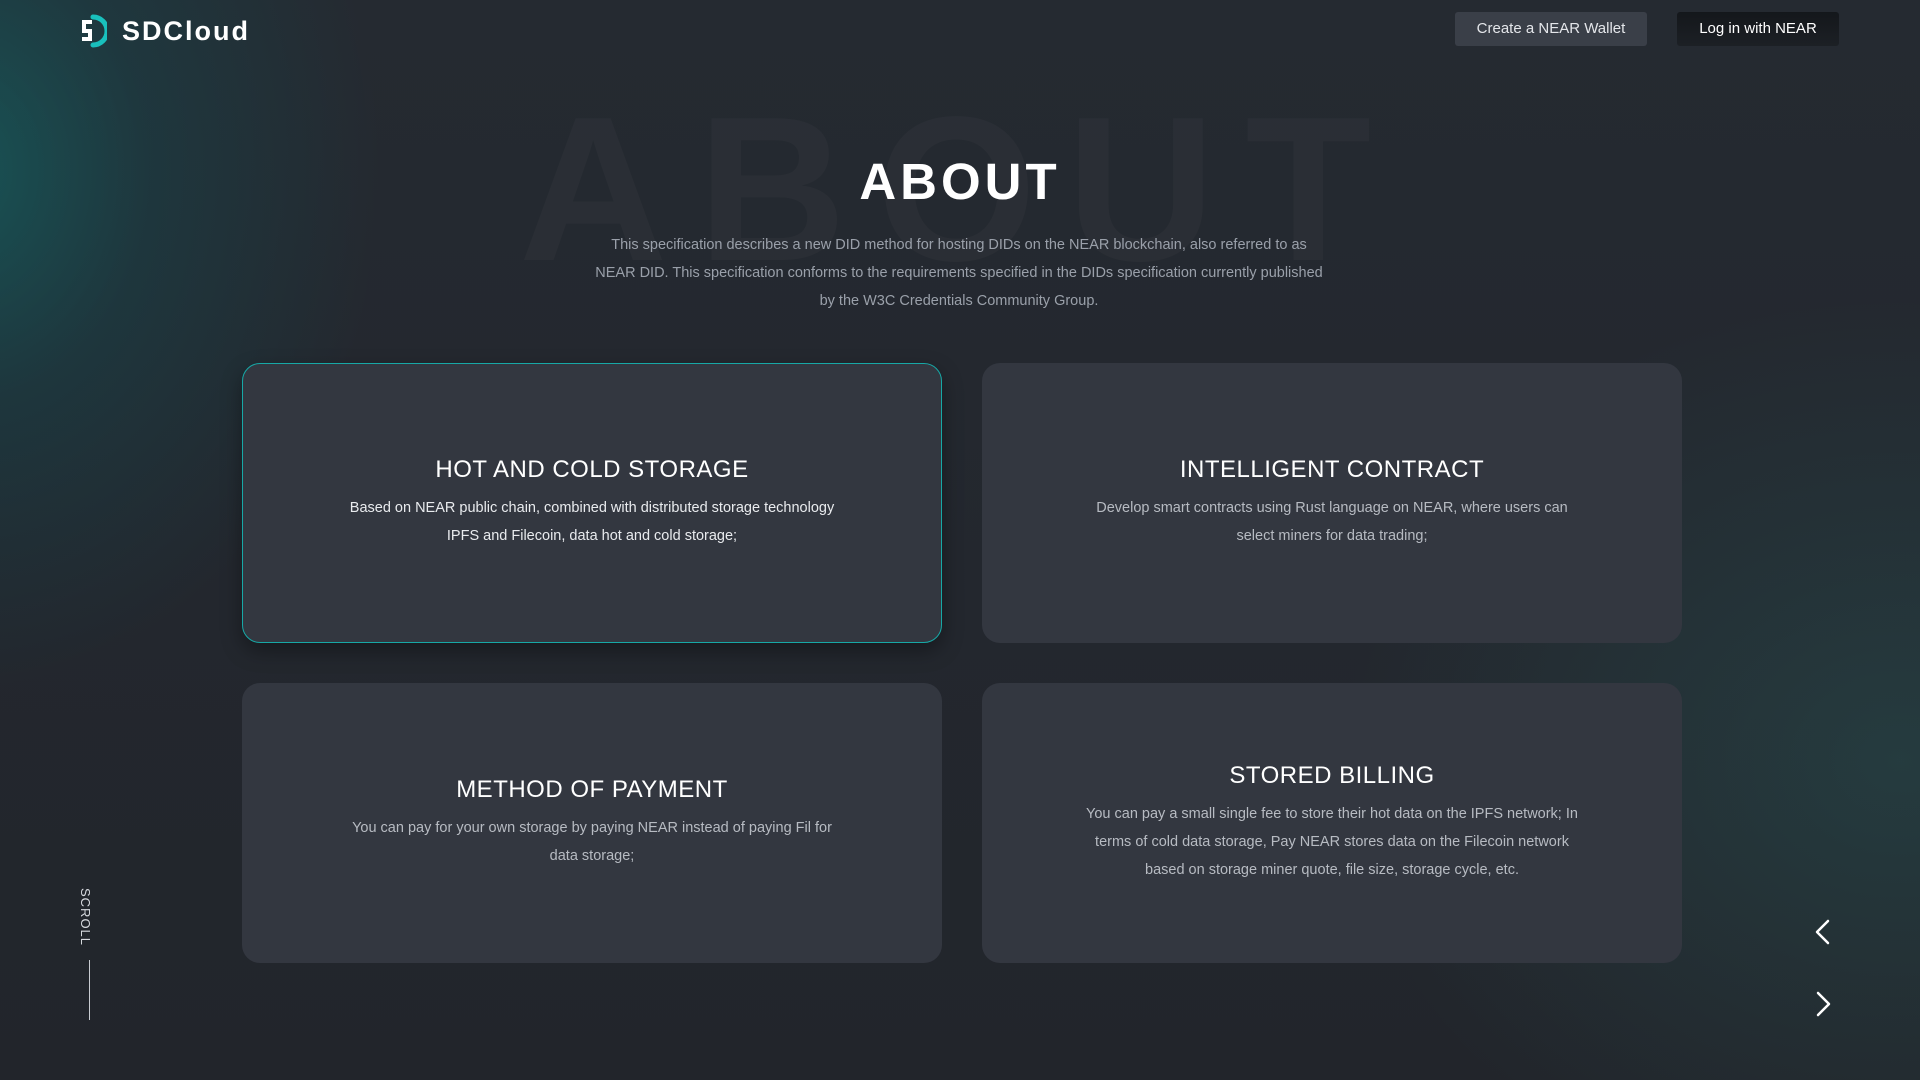 This screenshot has height=1080, width=1920. What do you see at coordinates (960, 181) in the screenshot?
I see `page-title: ABOUT` at bounding box center [960, 181].